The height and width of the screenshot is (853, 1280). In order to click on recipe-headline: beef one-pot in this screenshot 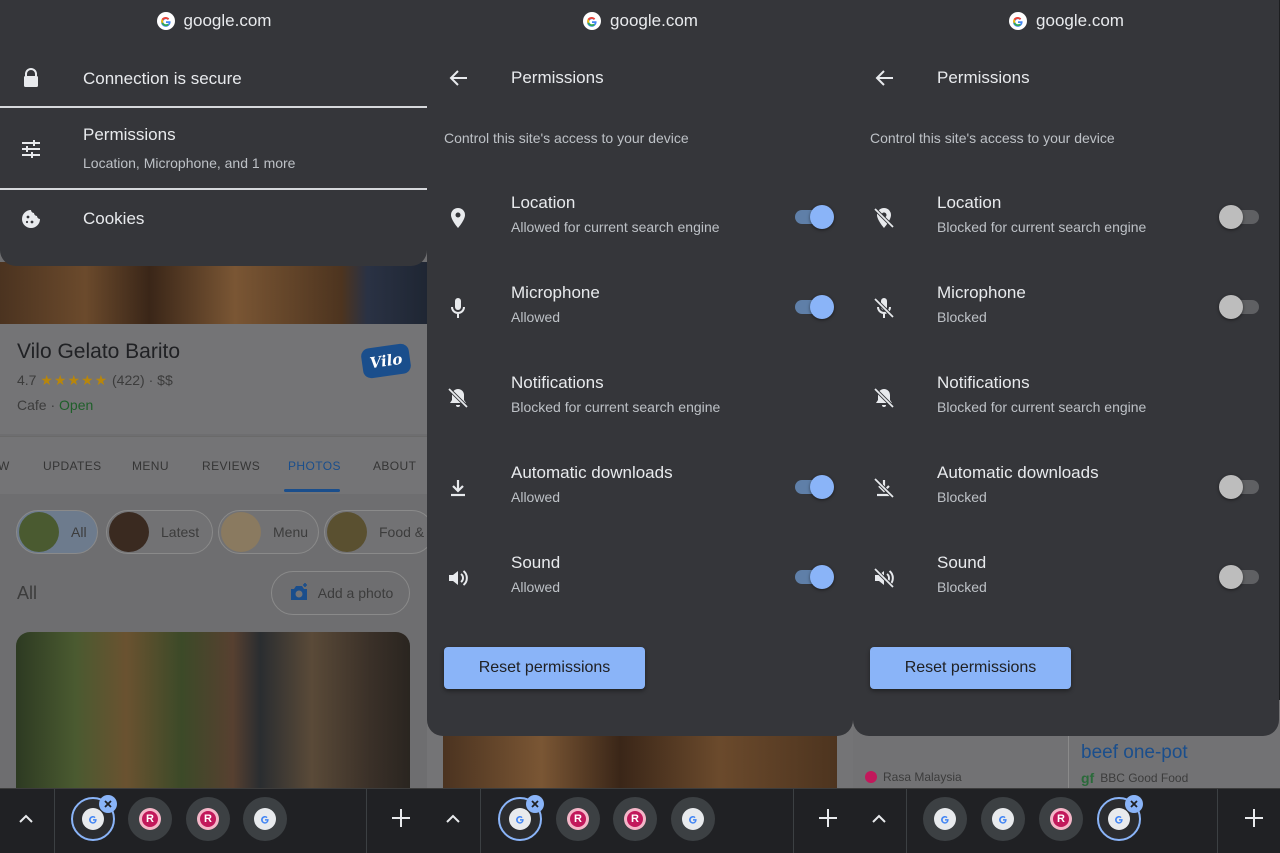, I will do `click(1134, 753)`.